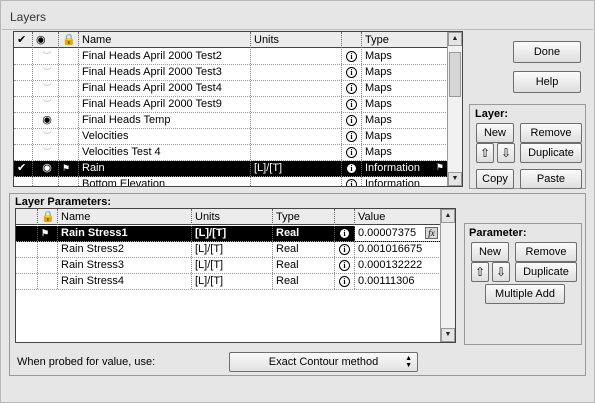 The image size is (595, 403). Describe the element at coordinates (231, 105) in the screenshot. I see `layer-row: ︶ Final Heads April 2000 Test9 i Maps` at that location.